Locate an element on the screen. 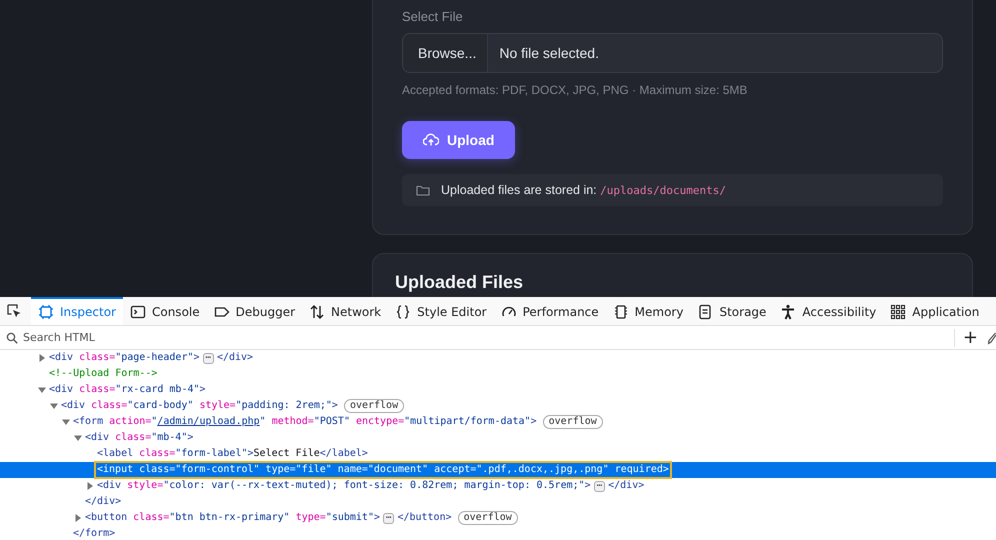  markup-text: <!--Upload Form--> is located at coordinates (103, 374).